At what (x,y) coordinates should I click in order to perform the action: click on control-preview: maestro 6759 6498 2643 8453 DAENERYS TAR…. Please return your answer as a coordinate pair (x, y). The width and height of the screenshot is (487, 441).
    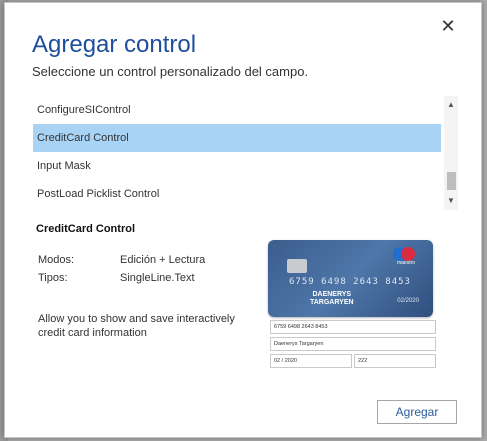
    Looking at the image, I should click on (352, 304).